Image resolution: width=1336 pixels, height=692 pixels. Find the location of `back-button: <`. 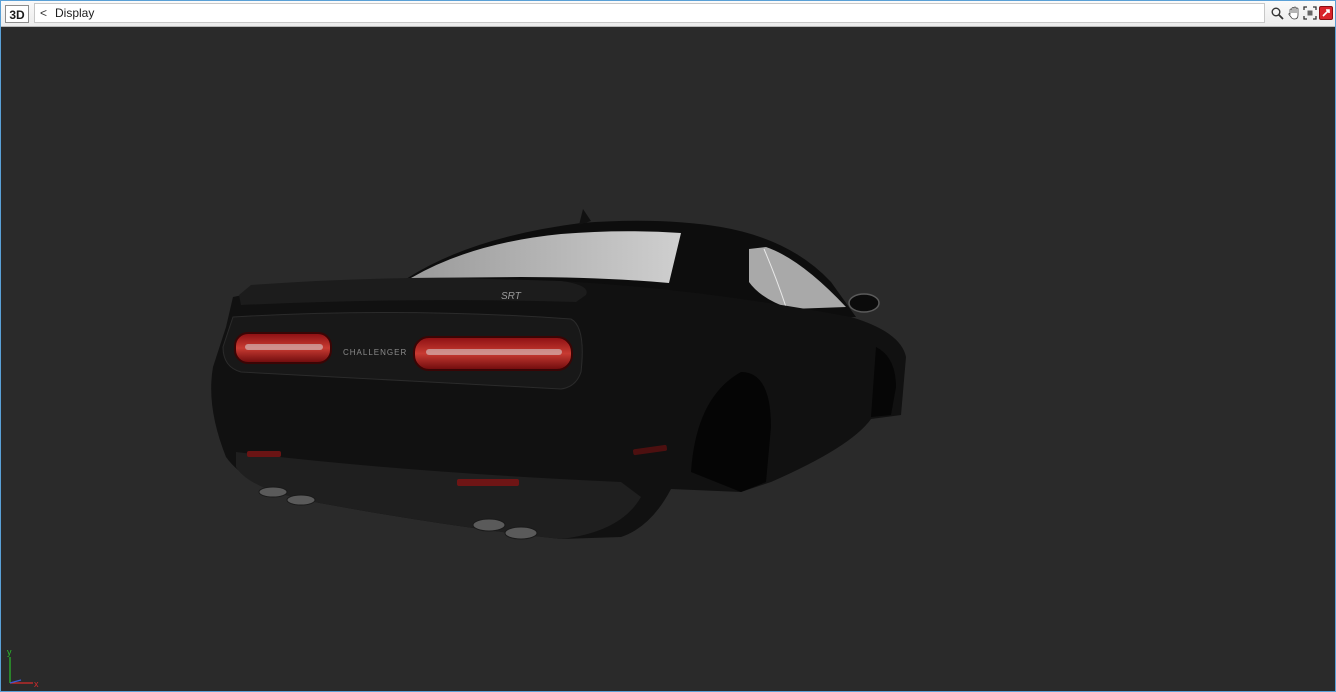

back-button: < is located at coordinates (43, 13).